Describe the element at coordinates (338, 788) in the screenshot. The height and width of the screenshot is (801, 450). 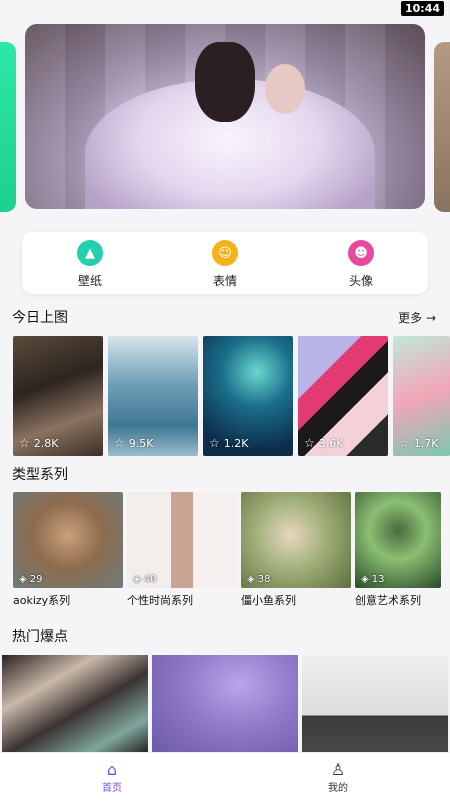
I see `tab-mine-label: 我的` at that location.